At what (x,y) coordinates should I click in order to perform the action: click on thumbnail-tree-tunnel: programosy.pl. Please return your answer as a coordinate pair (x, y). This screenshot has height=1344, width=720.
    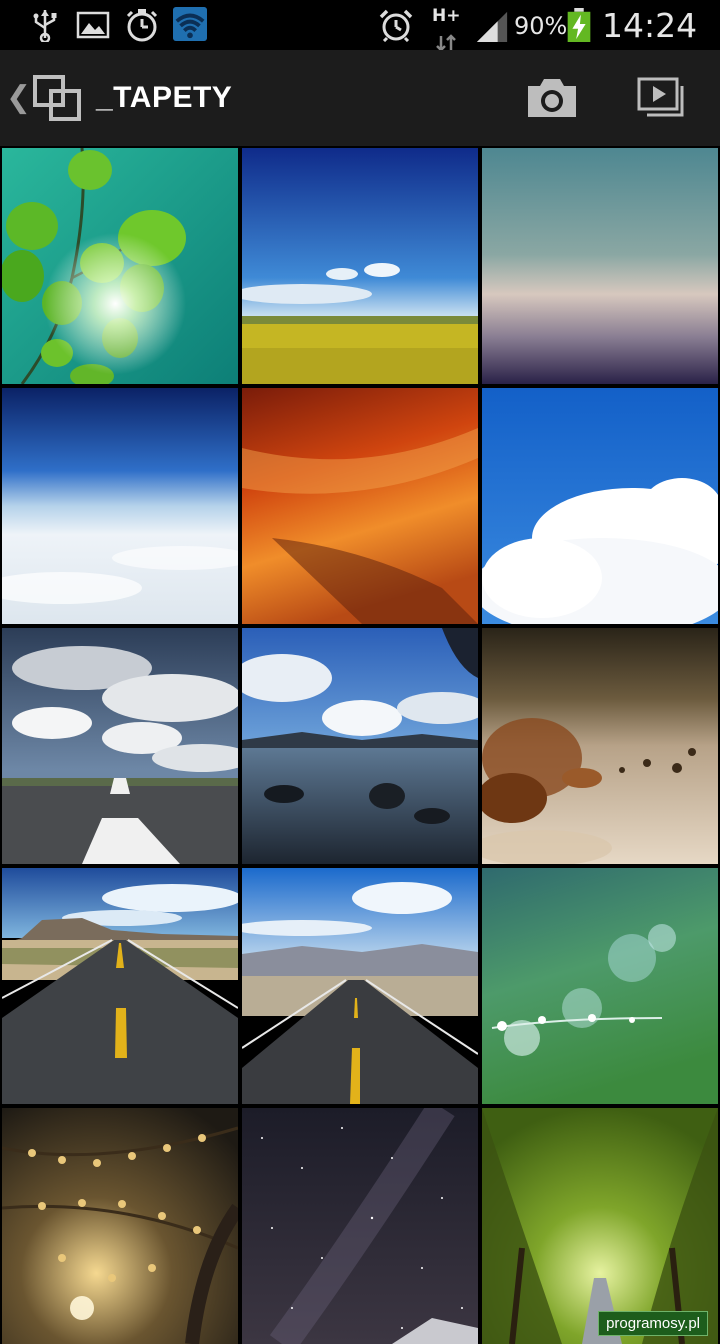
    Looking at the image, I should click on (600, 1226).